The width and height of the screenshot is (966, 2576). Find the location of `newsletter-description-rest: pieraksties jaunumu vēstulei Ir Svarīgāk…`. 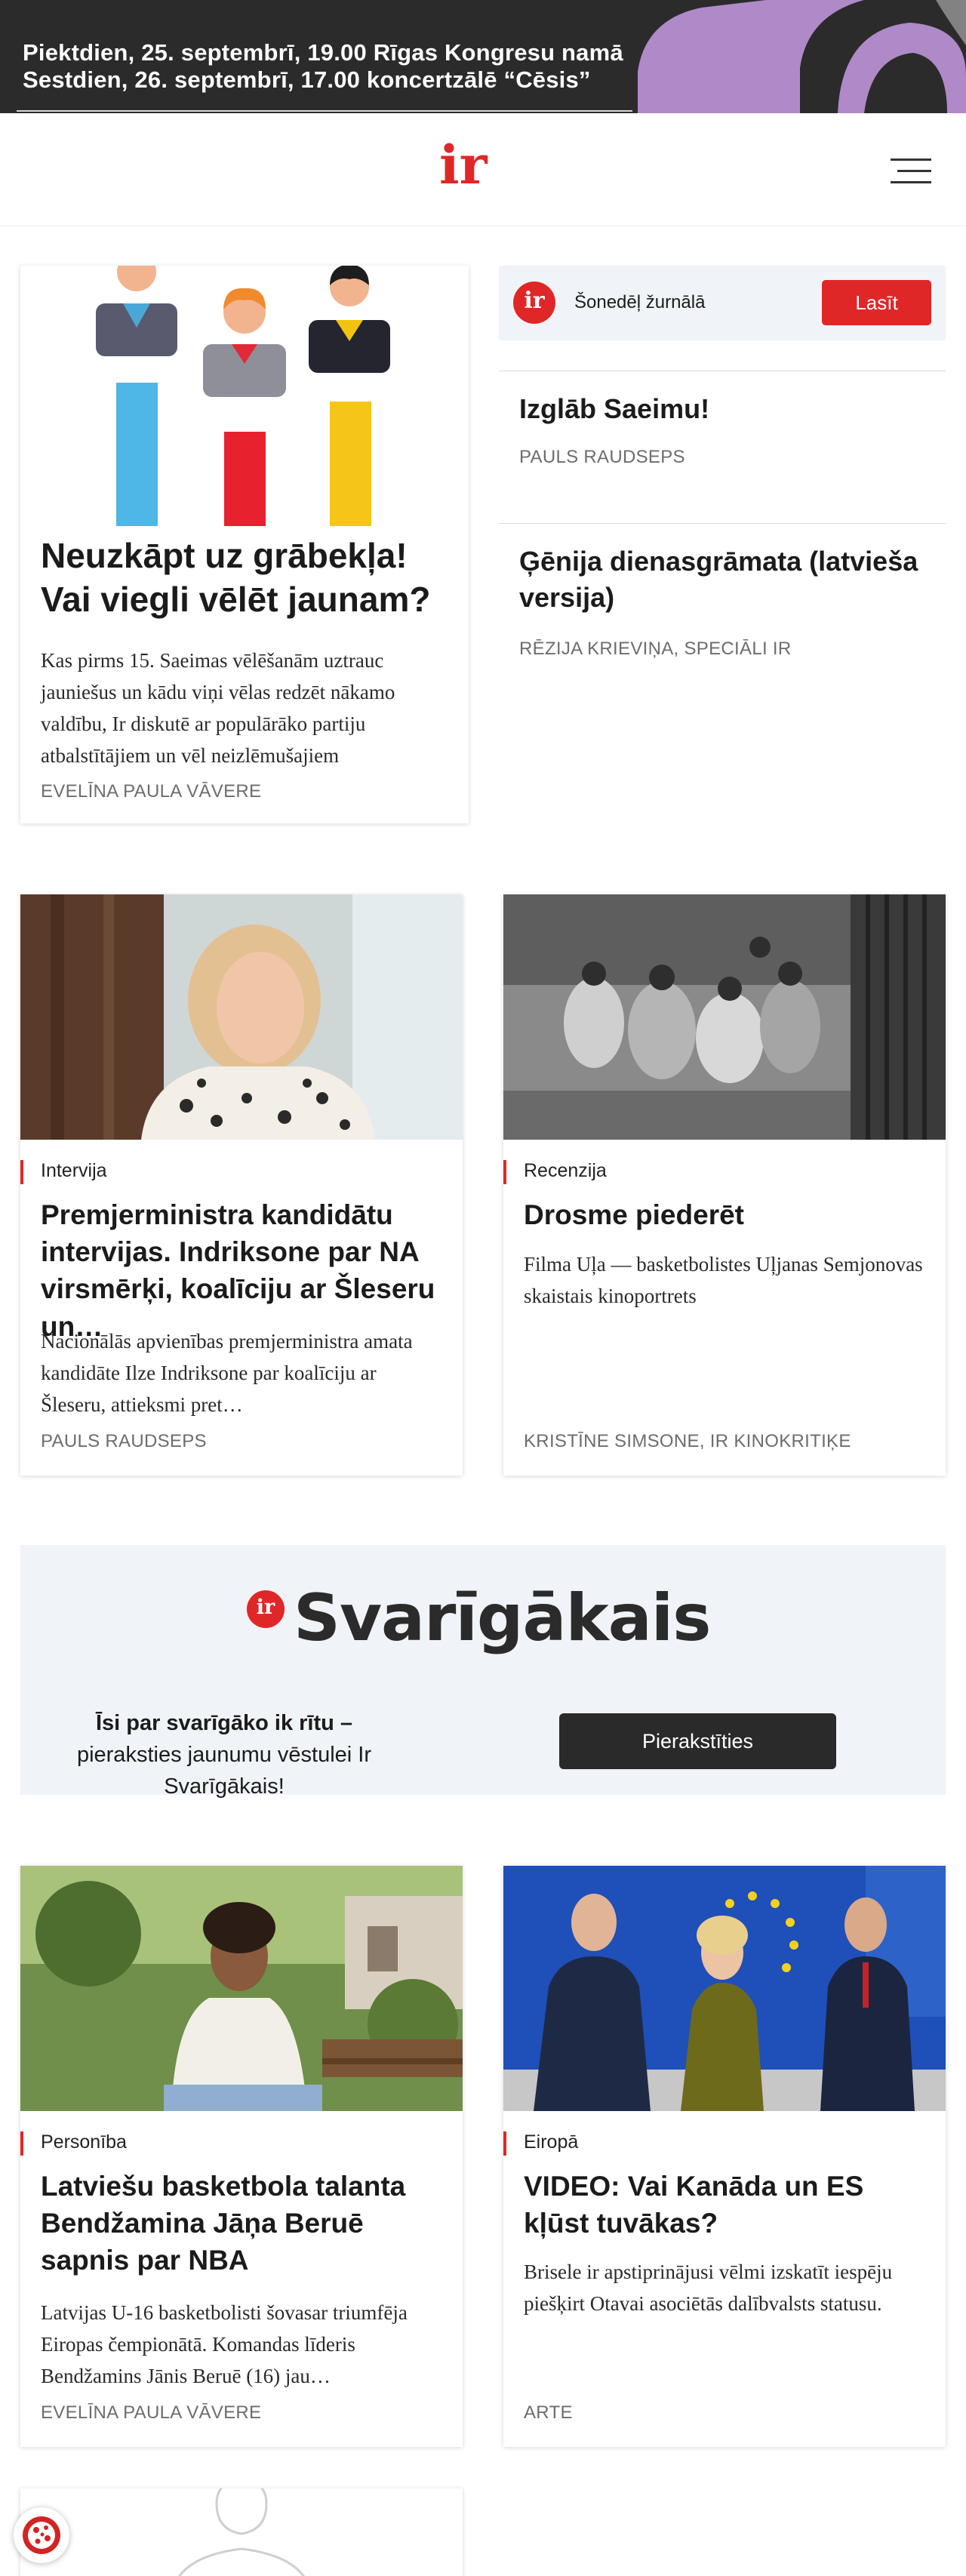

newsletter-description-rest: pieraksties jaunumu vēstulei Ir Svarīgāk… is located at coordinates (224, 1771).